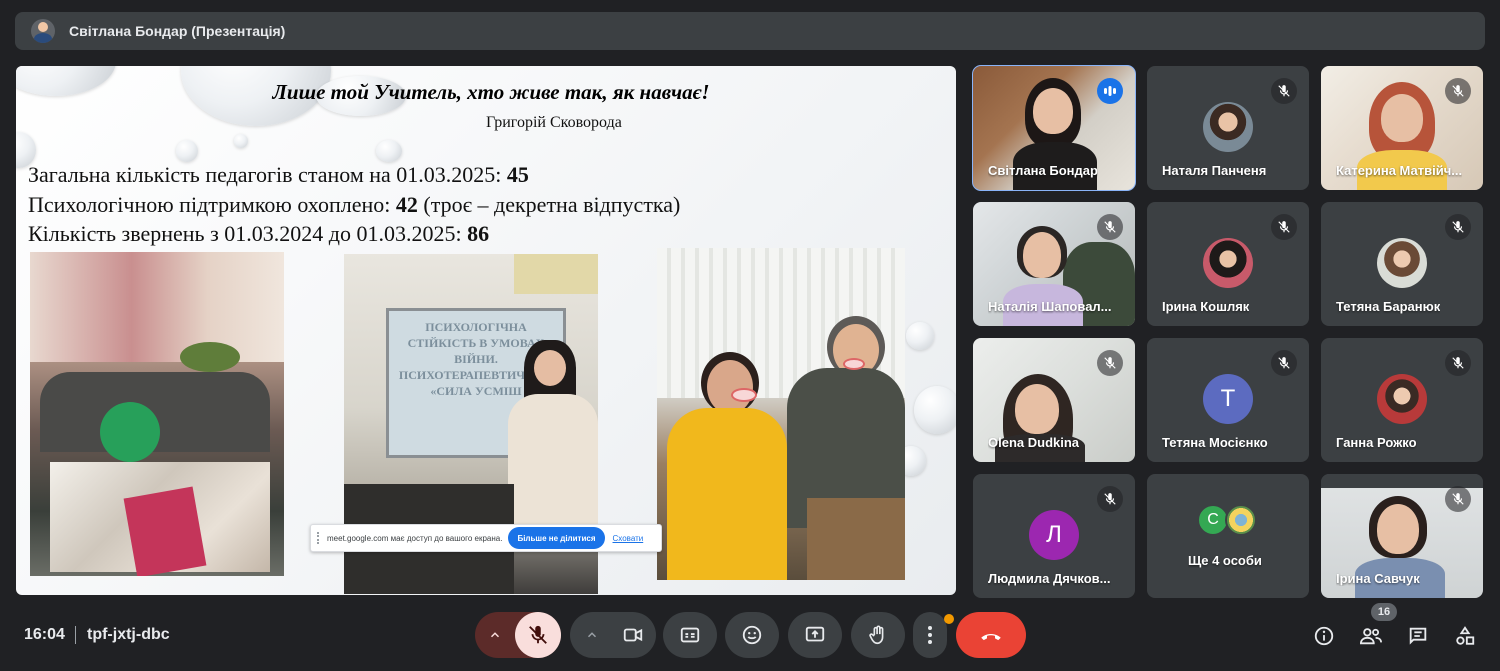  What do you see at coordinates (1034, 442) in the screenshot?
I see `participant-name: Olena Dudkina` at bounding box center [1034, 442].